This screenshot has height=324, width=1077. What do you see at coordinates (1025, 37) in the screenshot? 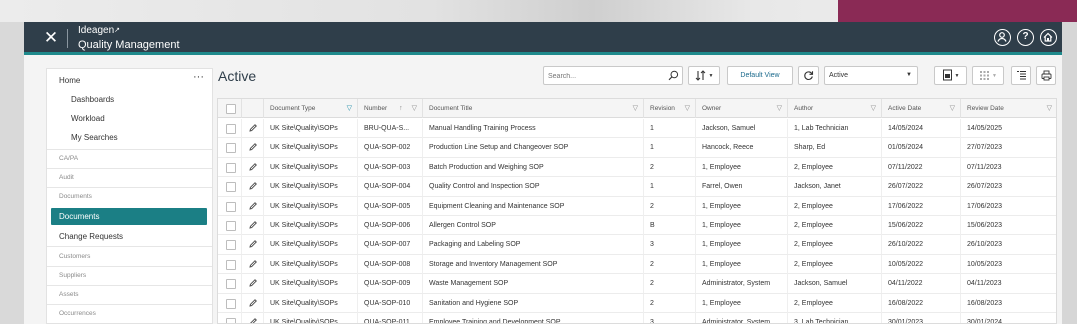
I see `help-icon: ?` at bounding box center [1025, 37].